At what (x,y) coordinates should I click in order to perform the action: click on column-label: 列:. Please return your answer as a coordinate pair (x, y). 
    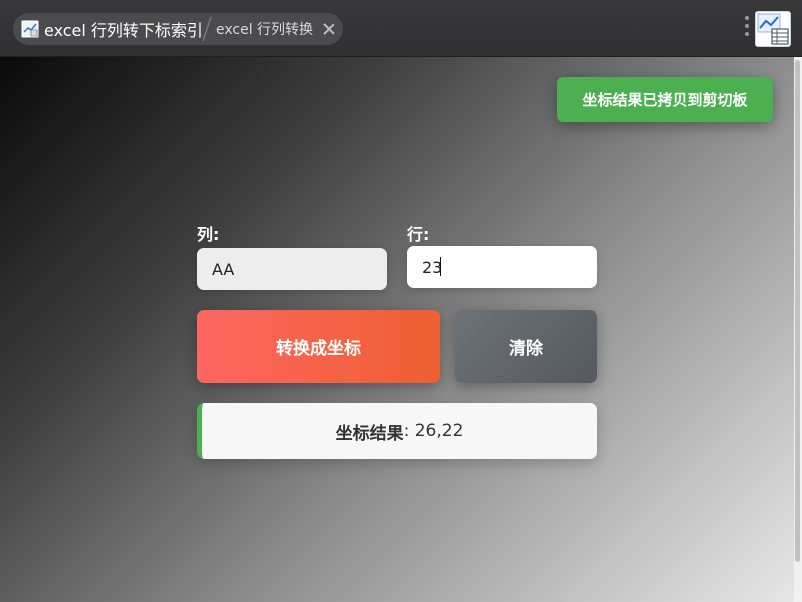
    Looking at the image, I should click on (208, 234).